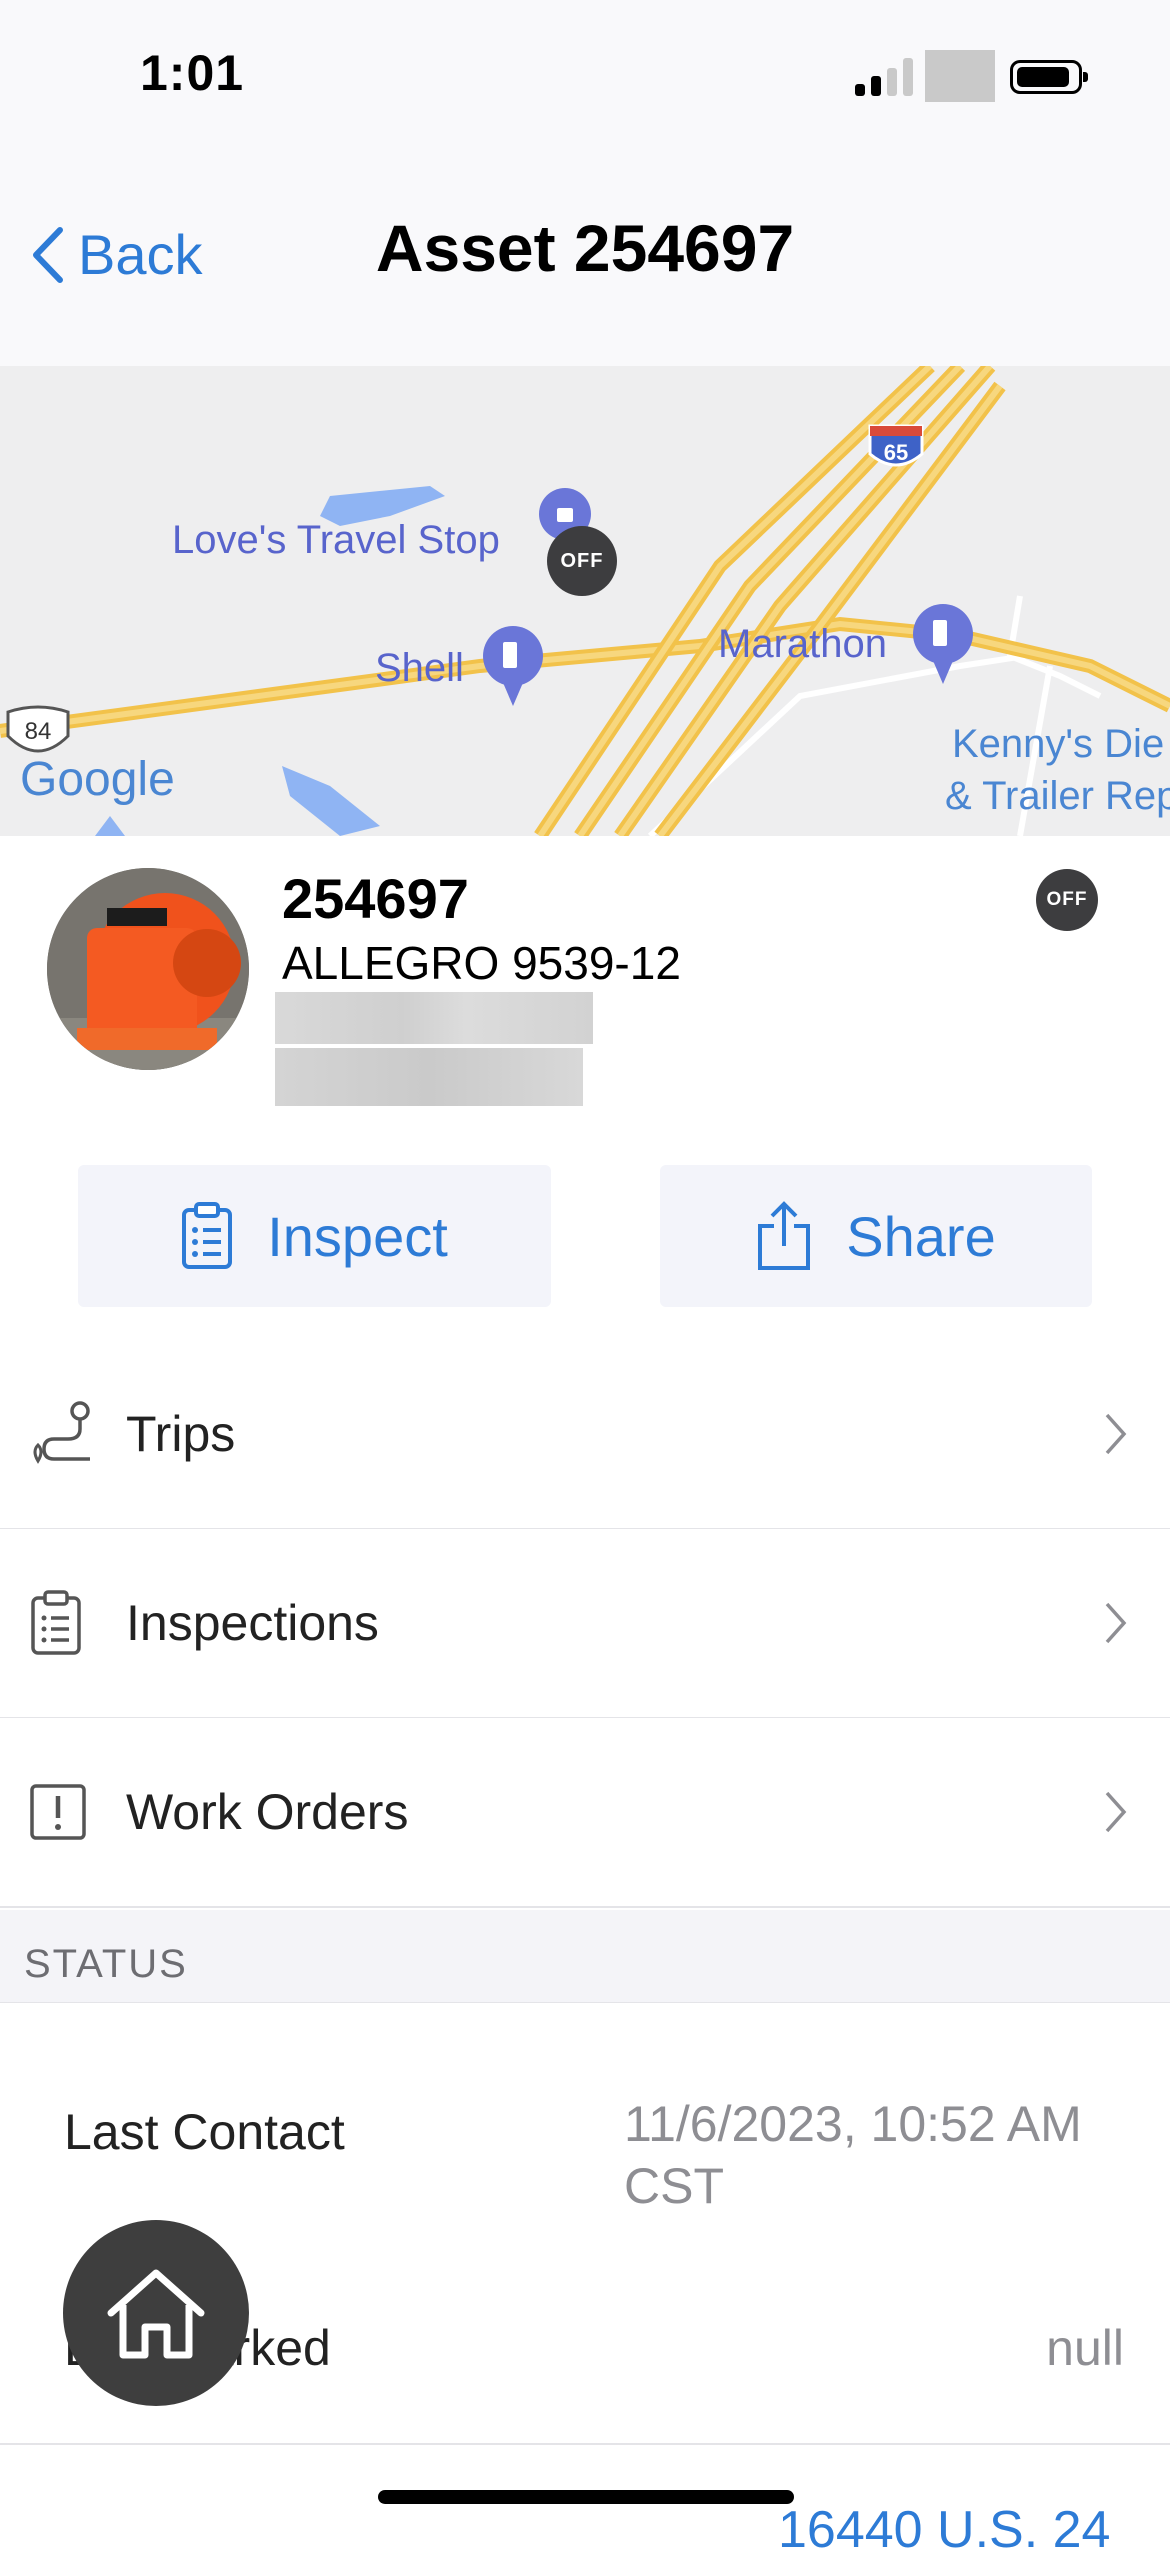  Describe the element at coordinates (61, 1432) in the screenshot. I see `route-icon` at that location.